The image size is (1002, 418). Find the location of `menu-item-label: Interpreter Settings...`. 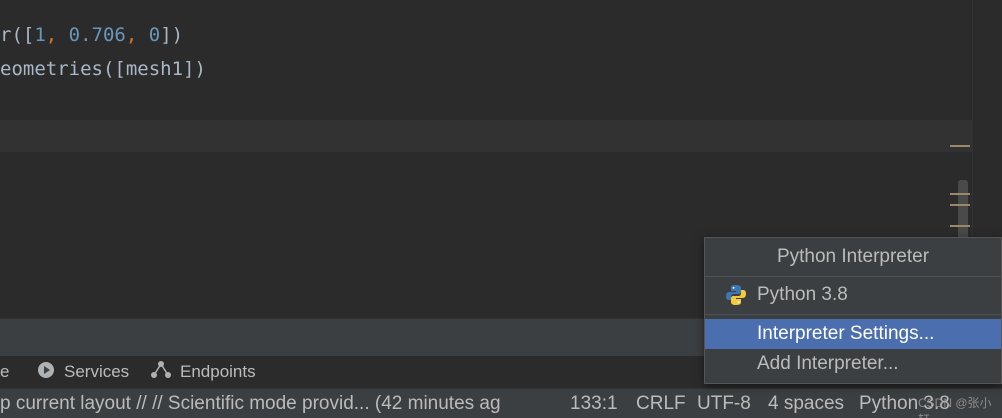

menu-item-label: Interpreter Settings... is located at coordinates (846, 333).